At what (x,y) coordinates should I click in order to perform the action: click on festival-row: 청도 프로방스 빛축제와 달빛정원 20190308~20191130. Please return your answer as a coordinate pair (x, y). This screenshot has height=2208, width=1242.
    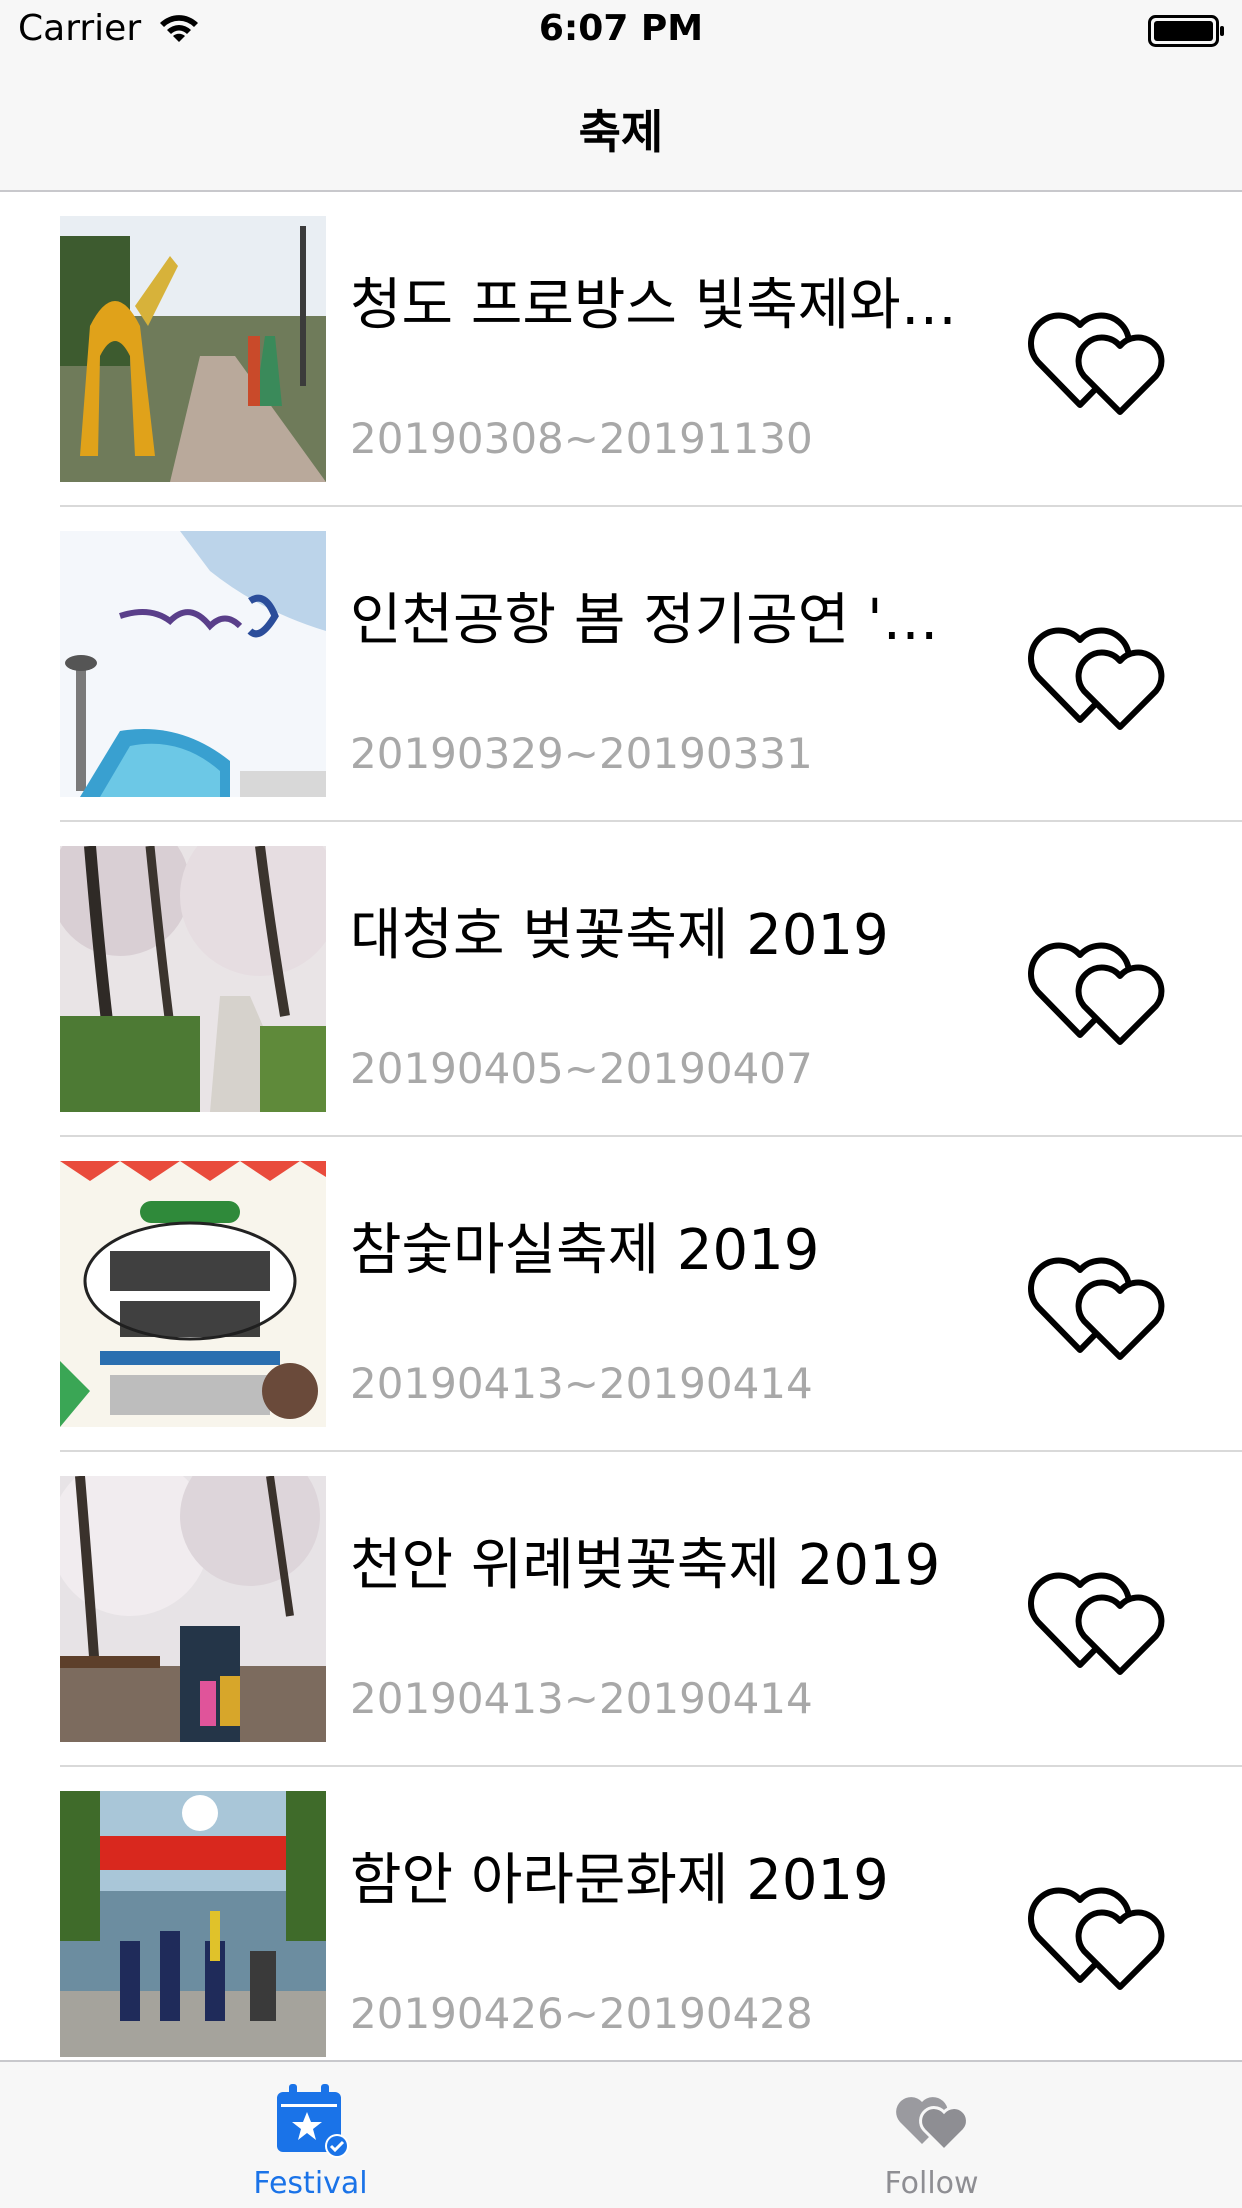
    Looking at the image, I should click on (621, 349).